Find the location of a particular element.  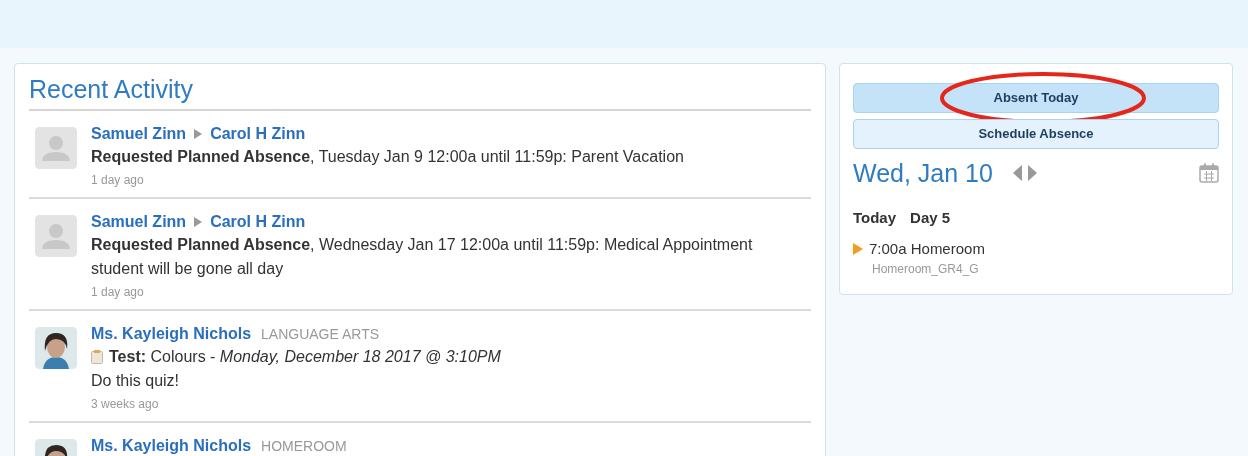

activity-text: student will be gone all day is located at coordinates (188, 269).